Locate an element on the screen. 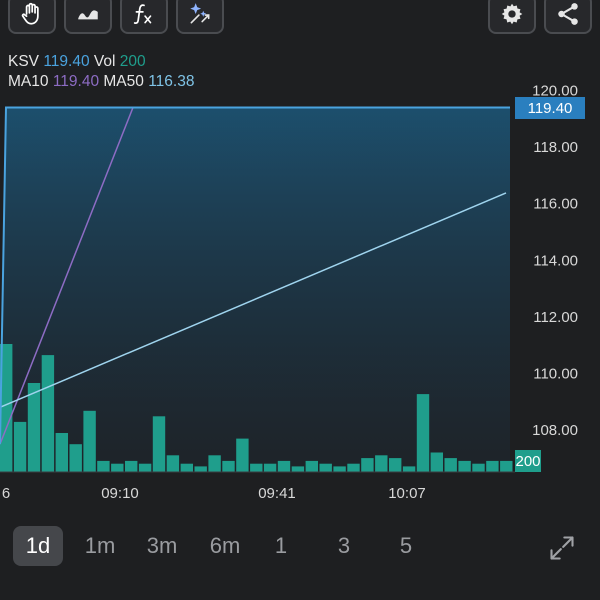 The width and height of the screenshot is (600, 600). range-6m: 6m is located at coordinates (225, 546).